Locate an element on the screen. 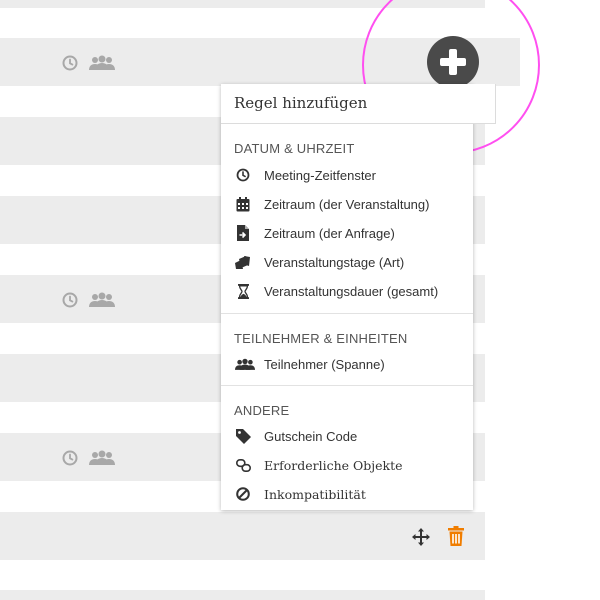 This screenshot has width=600, height=600. menu-item-event-period: Zeitraum (der Veranstaltung) is located at coordinates (347, 204).